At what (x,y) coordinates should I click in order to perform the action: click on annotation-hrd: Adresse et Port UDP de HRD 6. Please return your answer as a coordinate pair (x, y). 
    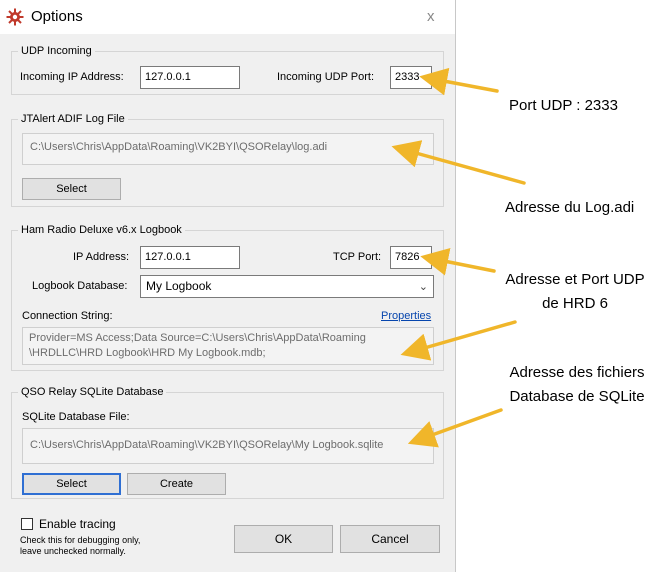
    Looking at the image, I should click on (575, 292).